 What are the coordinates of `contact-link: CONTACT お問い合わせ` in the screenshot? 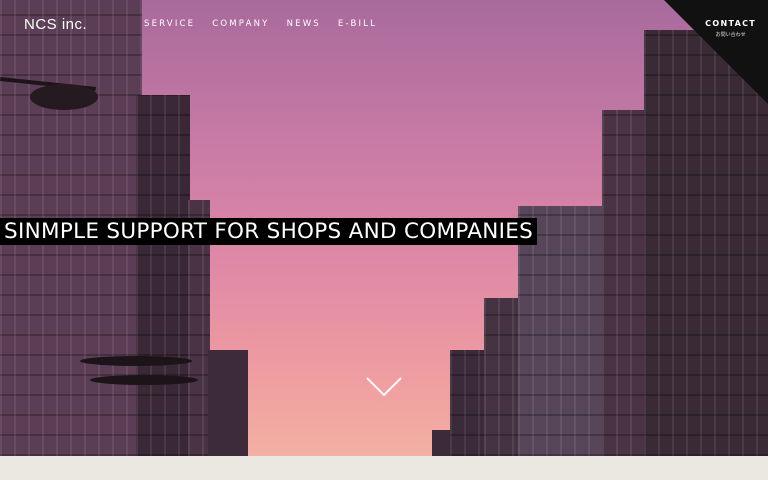 It's located at (730, 28).